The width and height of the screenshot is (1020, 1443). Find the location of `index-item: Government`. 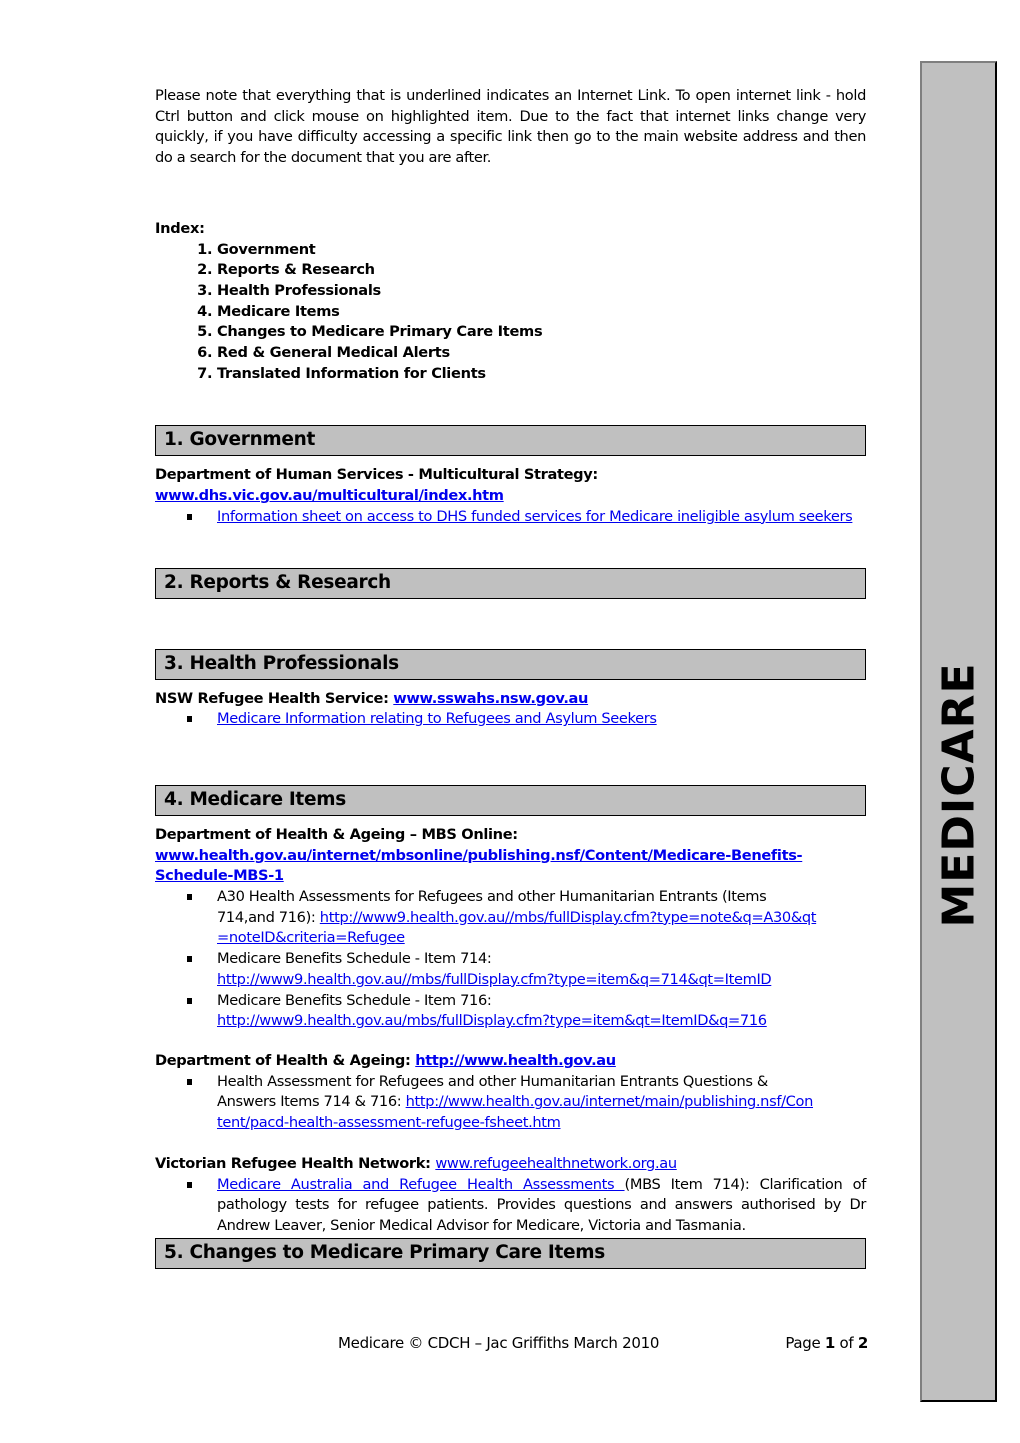

index-item: Government is located at coordinates (541, 250).